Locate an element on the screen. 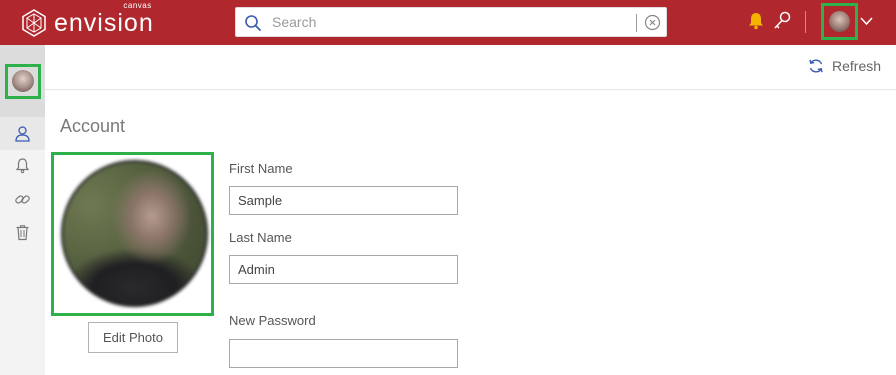 The height and width of the screenshot is (375, 896). profile-photo is located at coordinates (134, 233).